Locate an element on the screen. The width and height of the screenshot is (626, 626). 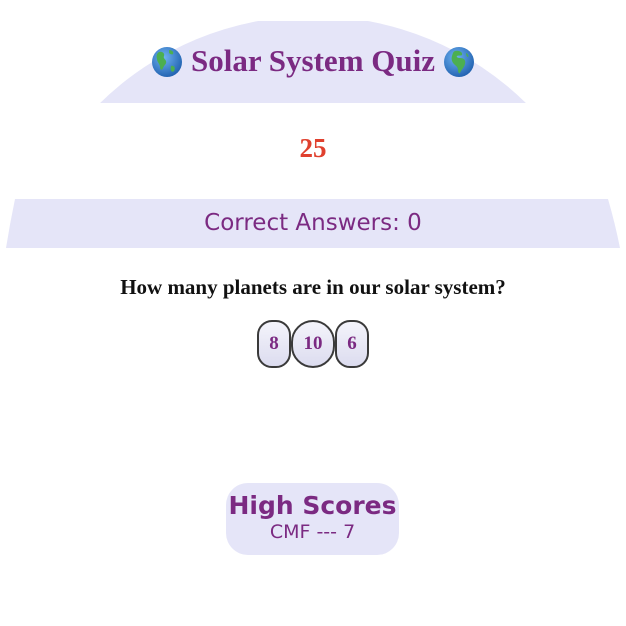
high-score-entry: CMF --- 7 is located at coordinates (312, 532).